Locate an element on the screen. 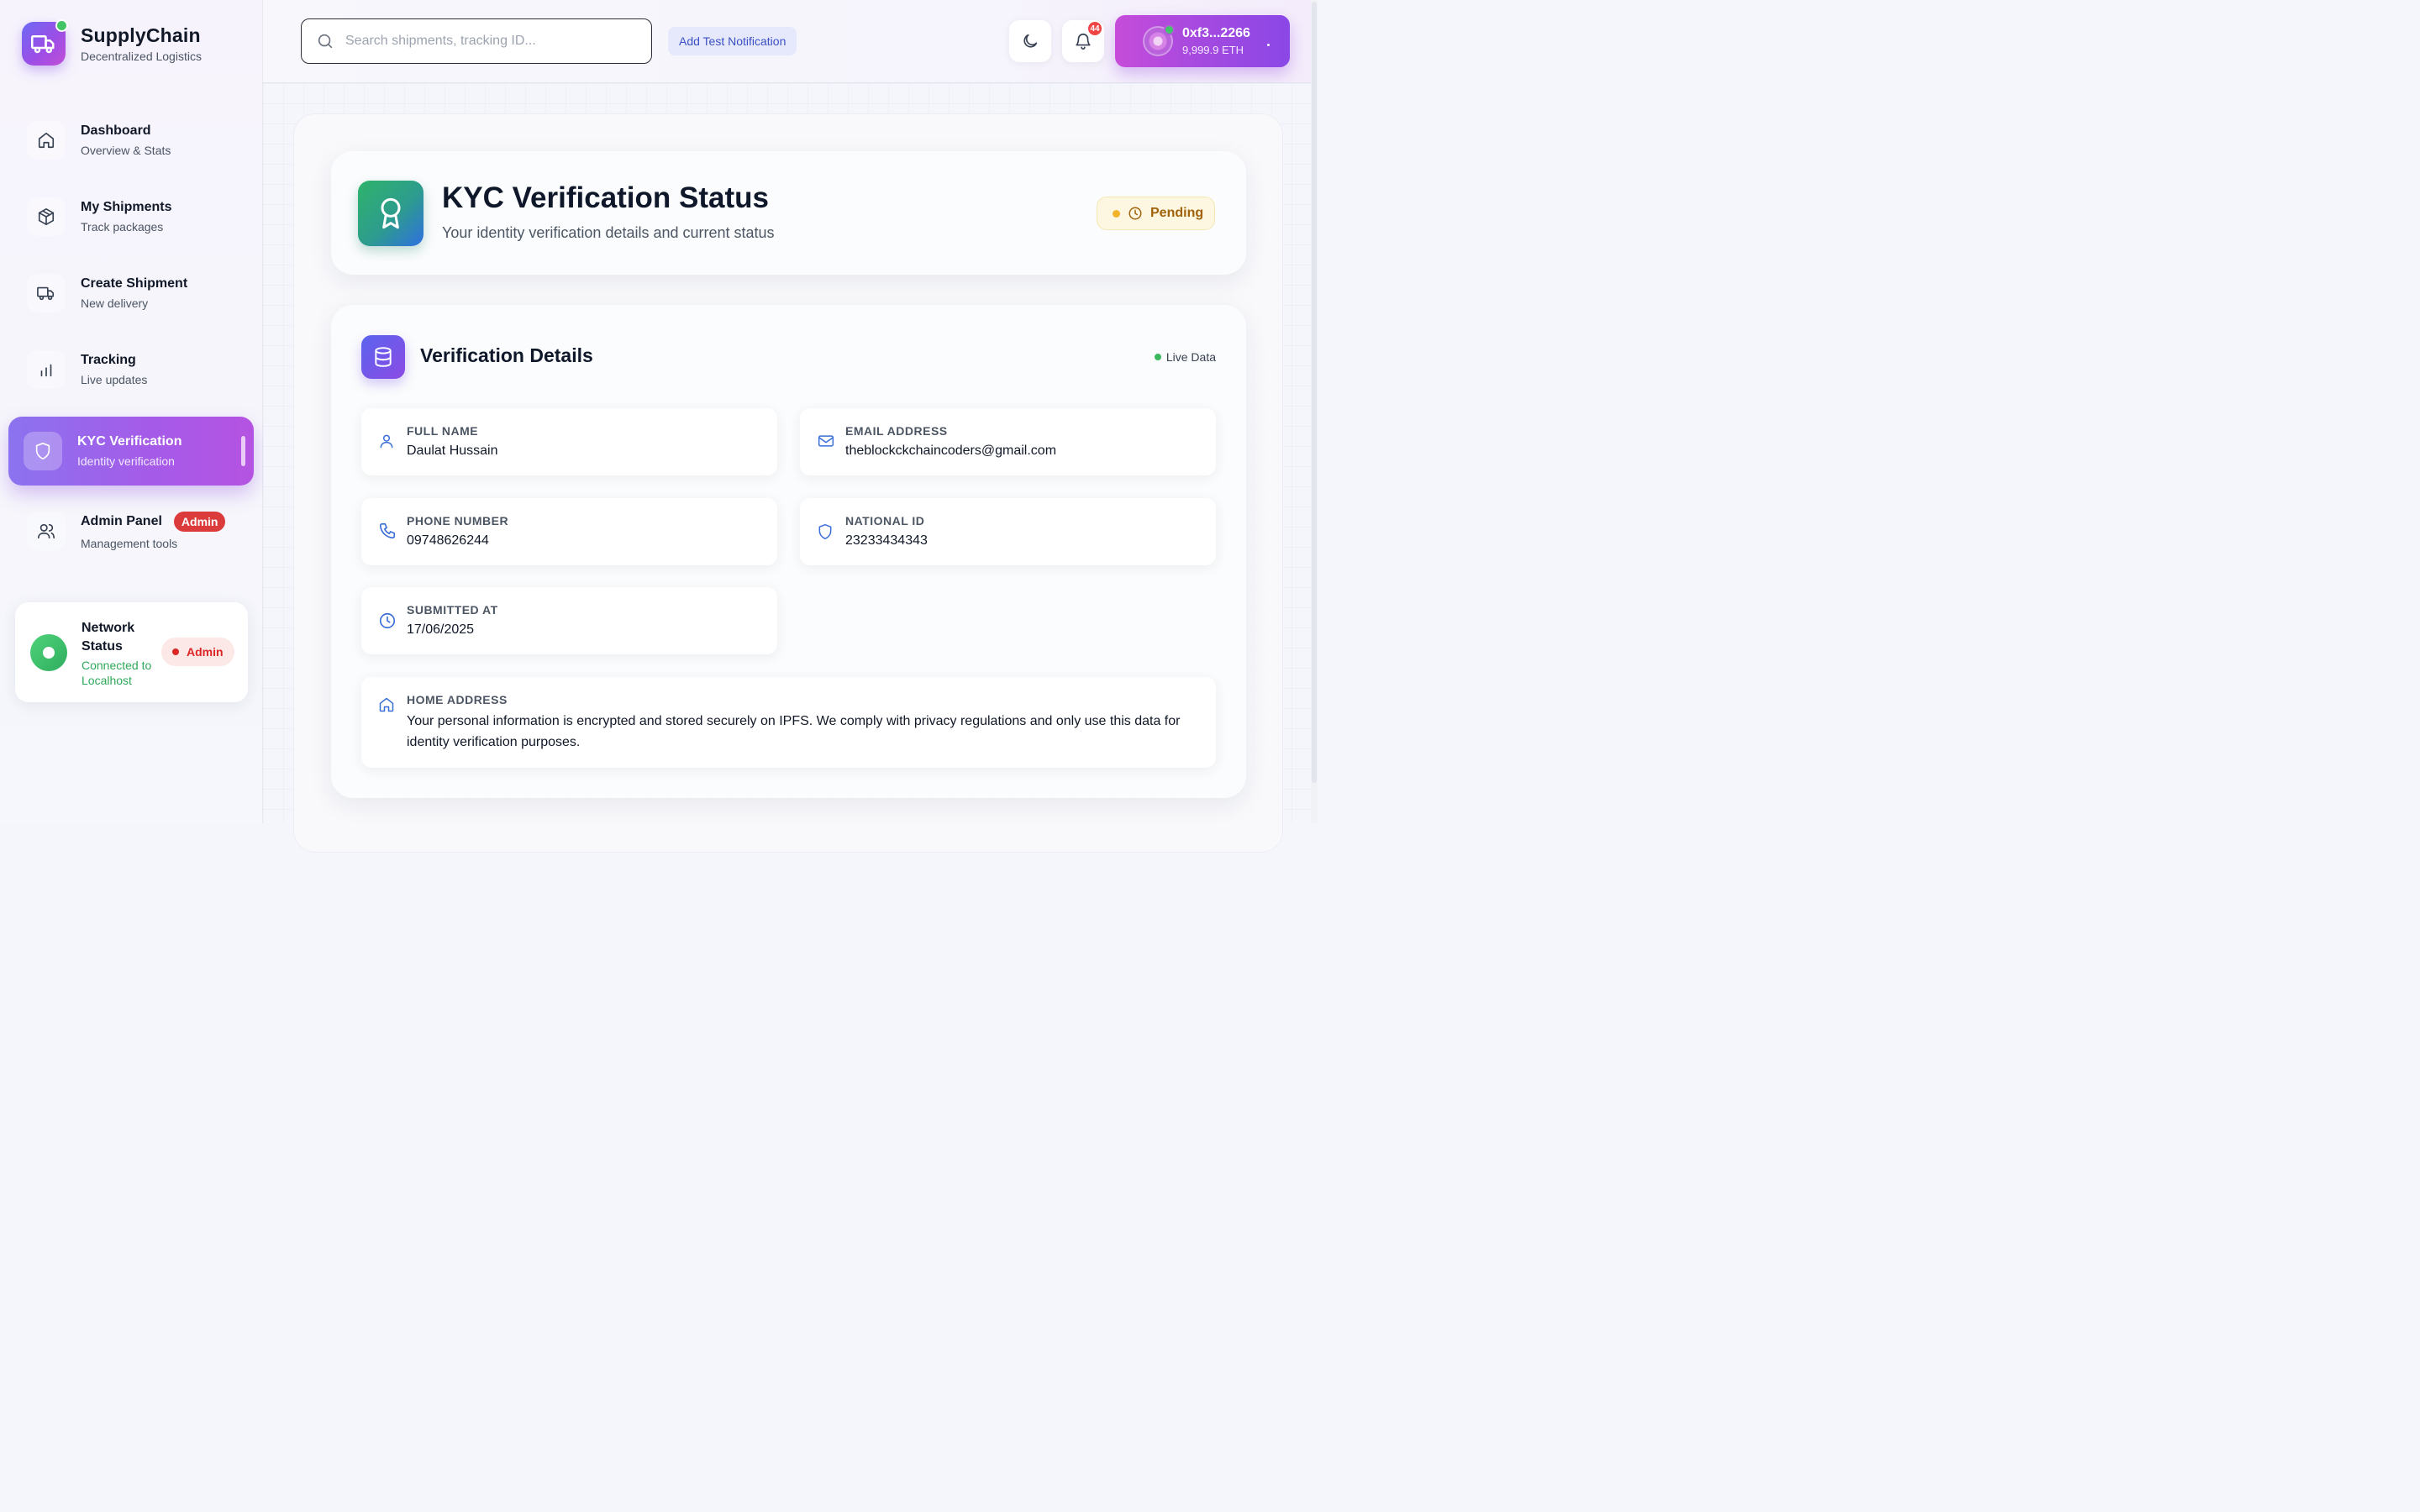 Image resolution: width=2420 pixels, height=1512 pixels. sidebar-item-label: KYC Verification is located at coordinates (129, 441).